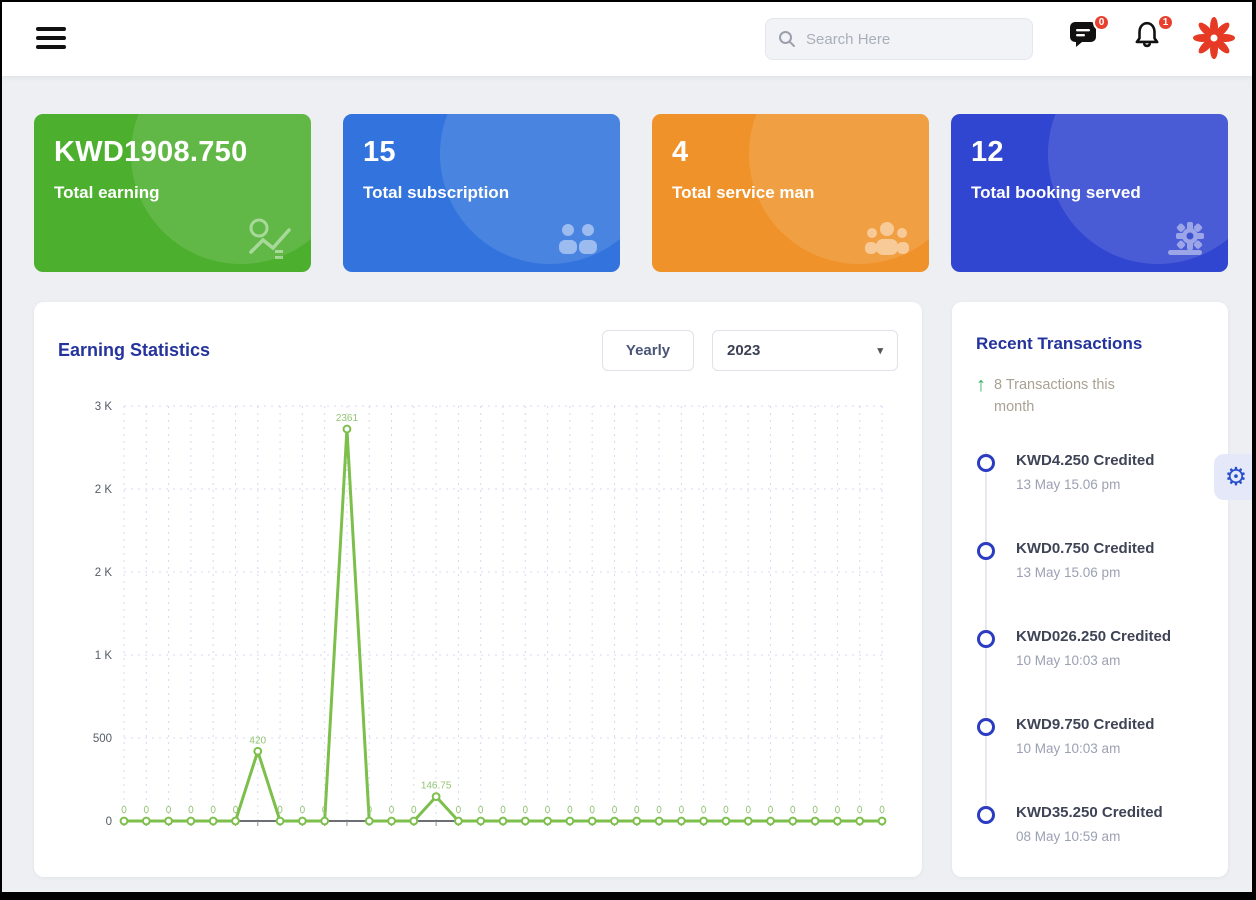  Describe the element at coordinates (1094, 636) in the screenshot. I see `transaction-amount: KWD026.250 Credited` at that location.